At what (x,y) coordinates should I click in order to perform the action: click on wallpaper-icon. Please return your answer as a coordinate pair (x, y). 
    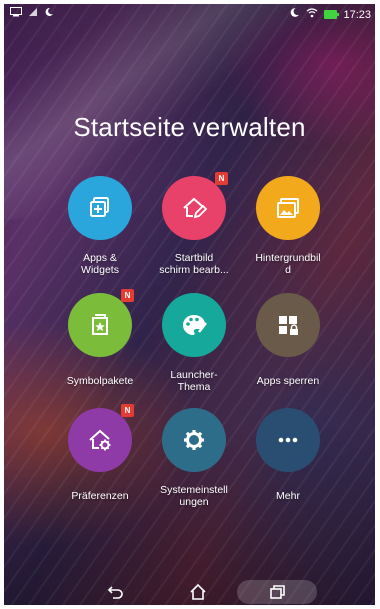
    Looking at the image, I should click on (288, 208).